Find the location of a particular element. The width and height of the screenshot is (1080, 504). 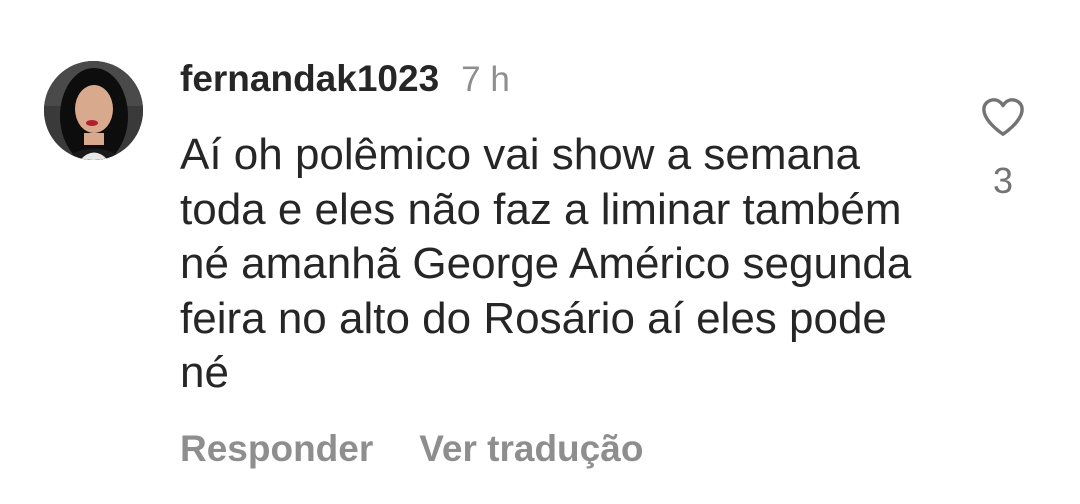

avatar-image is located at coordinates (93, 110).